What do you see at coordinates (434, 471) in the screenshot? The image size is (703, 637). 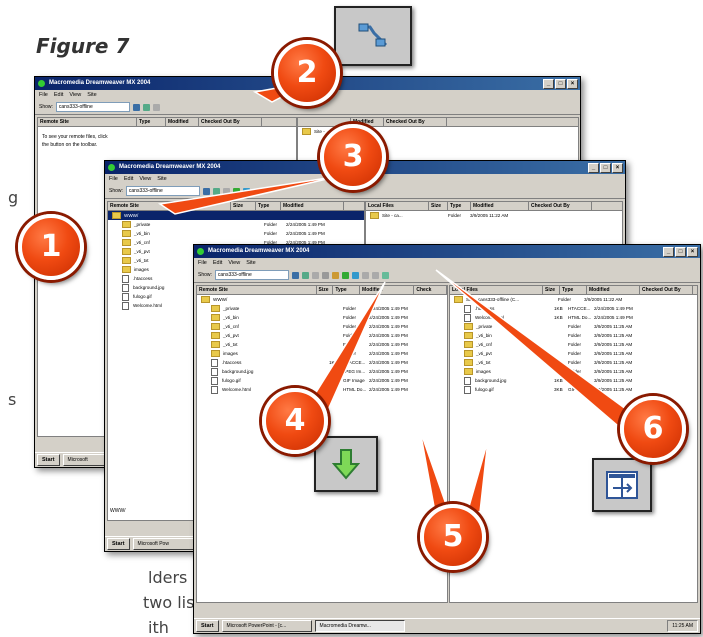 I see `pointer-5a` at bounding box center [434, 471].